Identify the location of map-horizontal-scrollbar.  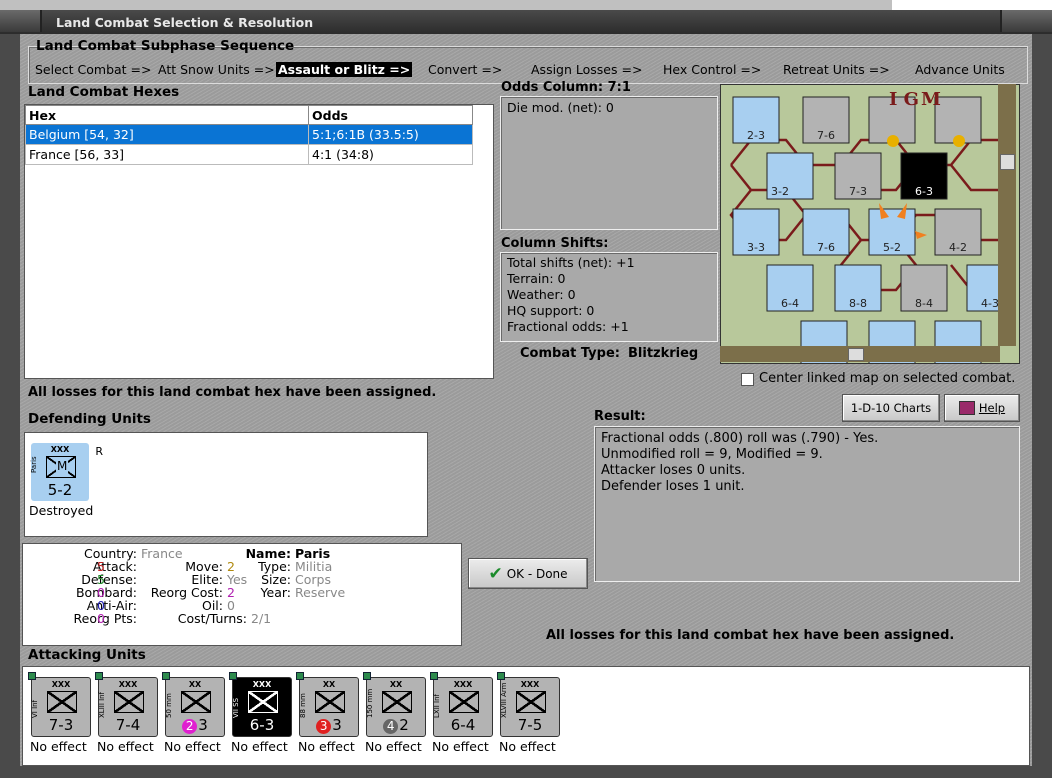
(860, 354).